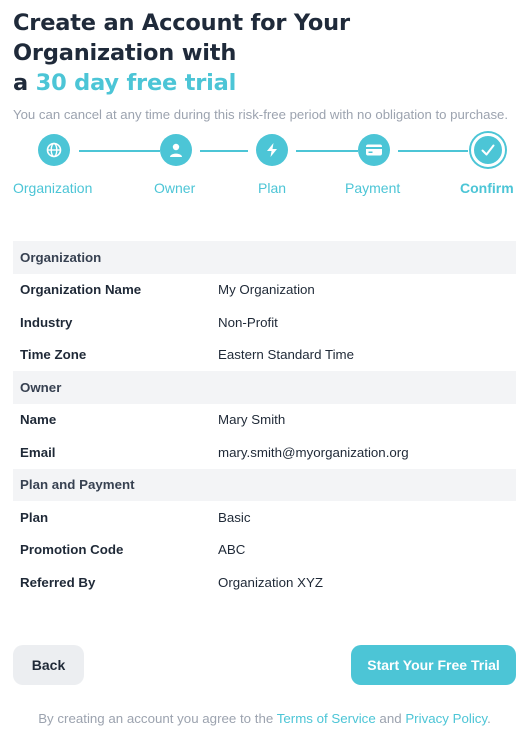  What do you see at coordinates (286, 355) in the screenshot?
I see `field-value: Eastern Standard Time` at bounding box center [286, 355].